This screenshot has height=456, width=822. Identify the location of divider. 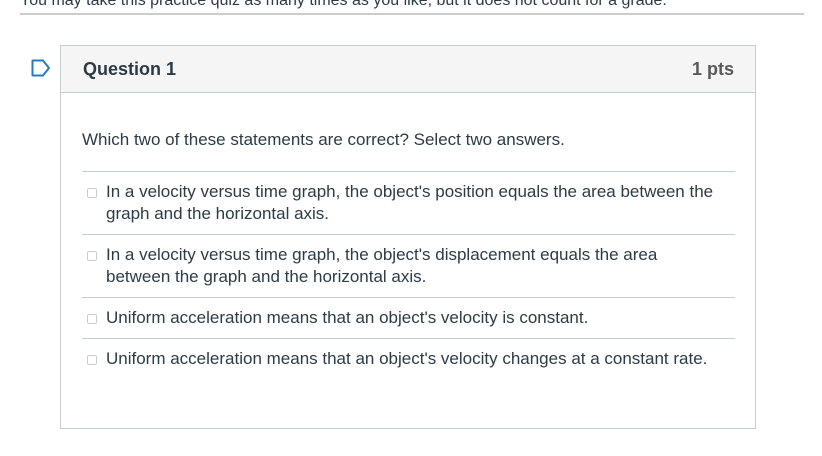
(412, 14).